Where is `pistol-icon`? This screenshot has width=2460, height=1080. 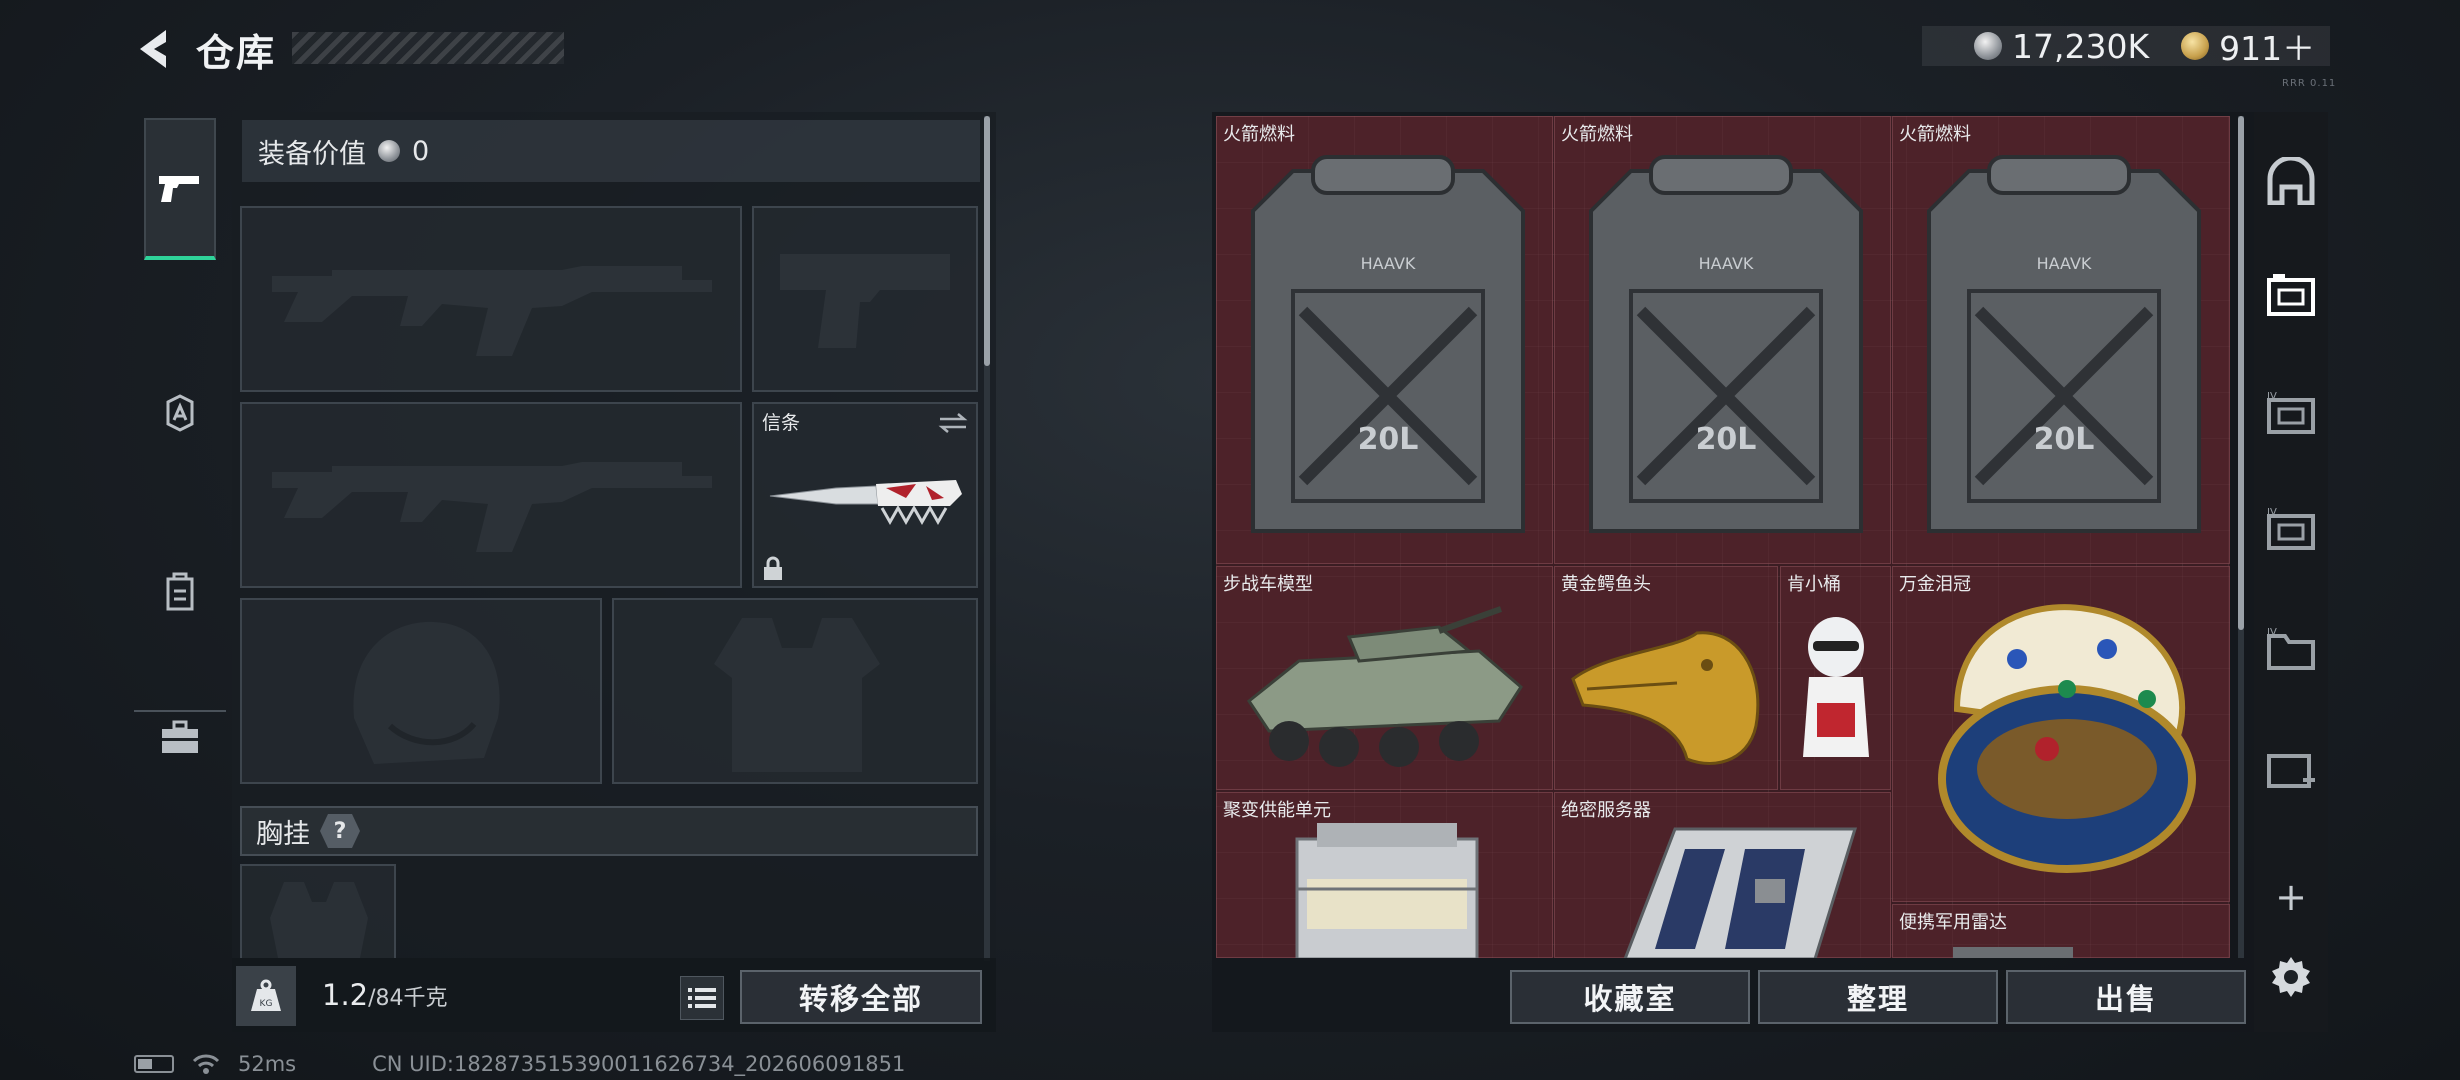
pistol-icon is located at coordinates (179, 189).